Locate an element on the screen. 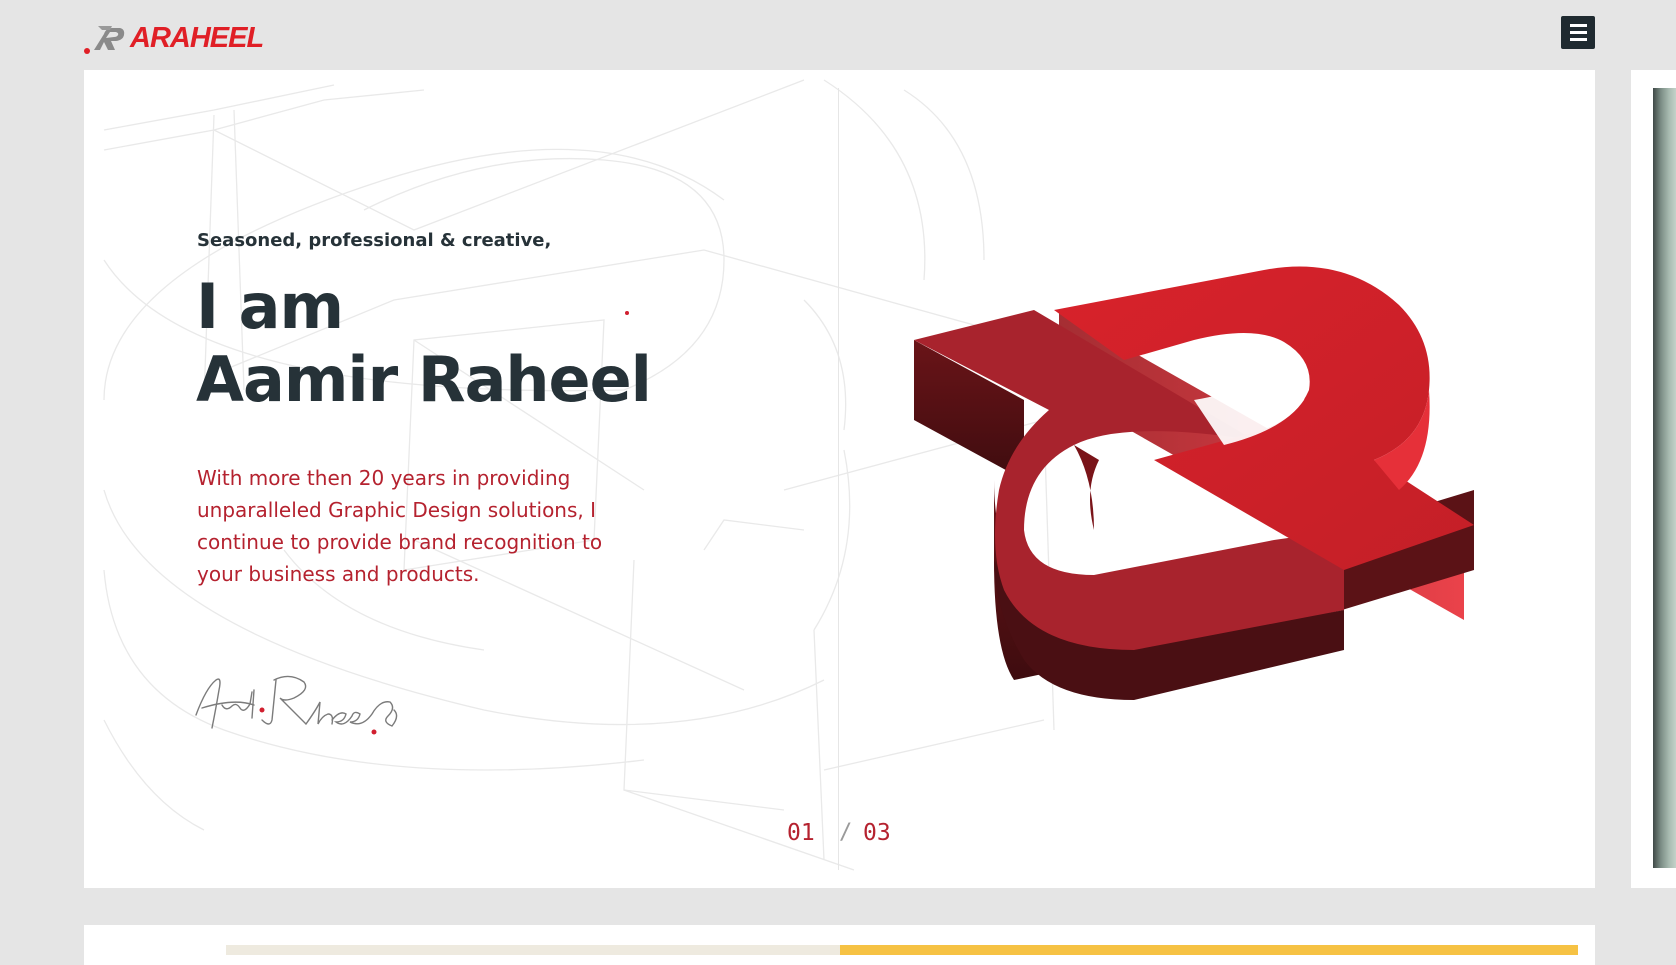 The height and width of the screenshot is (965, 1676). accent-dot is located at coordinates (627, 313).